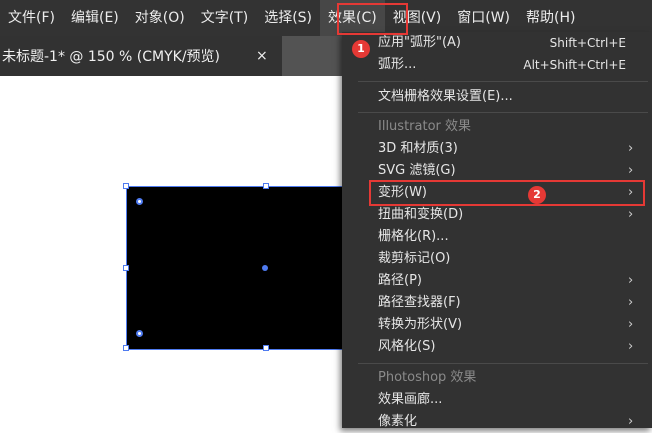 Image resolution: width=652 pixels, height=433 pixels. I want to click on selection-handle-top-left, so click(126, 186).